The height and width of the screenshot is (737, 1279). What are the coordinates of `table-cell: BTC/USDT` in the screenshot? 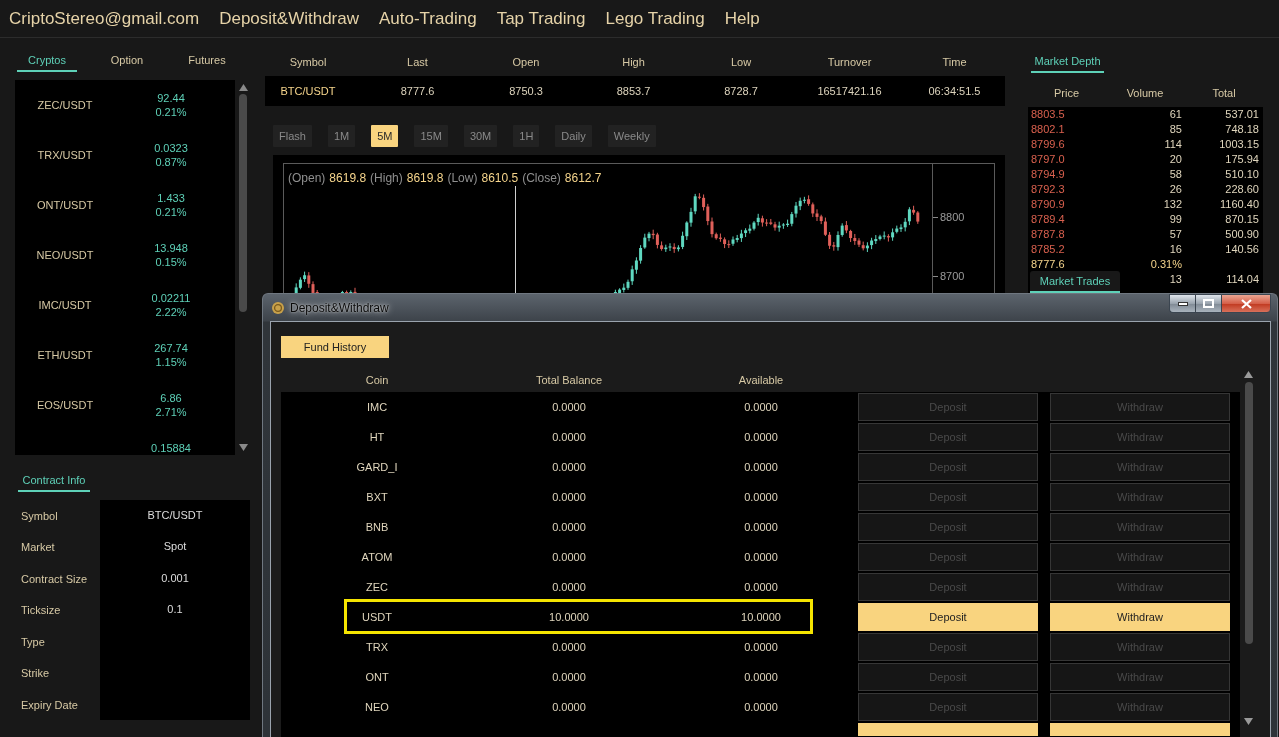 It's located at (308, 91).